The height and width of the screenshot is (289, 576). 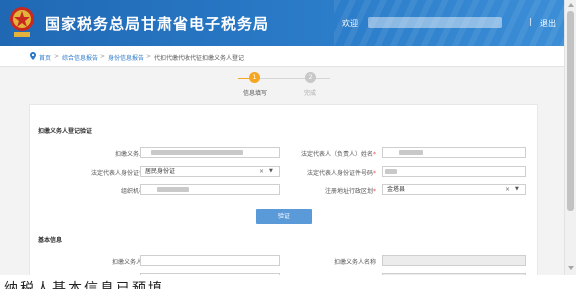 What do you see at coordinates (310, 93) in the screenshot?
I see `step-2-label: 完成` at bounding box center [310, 93].